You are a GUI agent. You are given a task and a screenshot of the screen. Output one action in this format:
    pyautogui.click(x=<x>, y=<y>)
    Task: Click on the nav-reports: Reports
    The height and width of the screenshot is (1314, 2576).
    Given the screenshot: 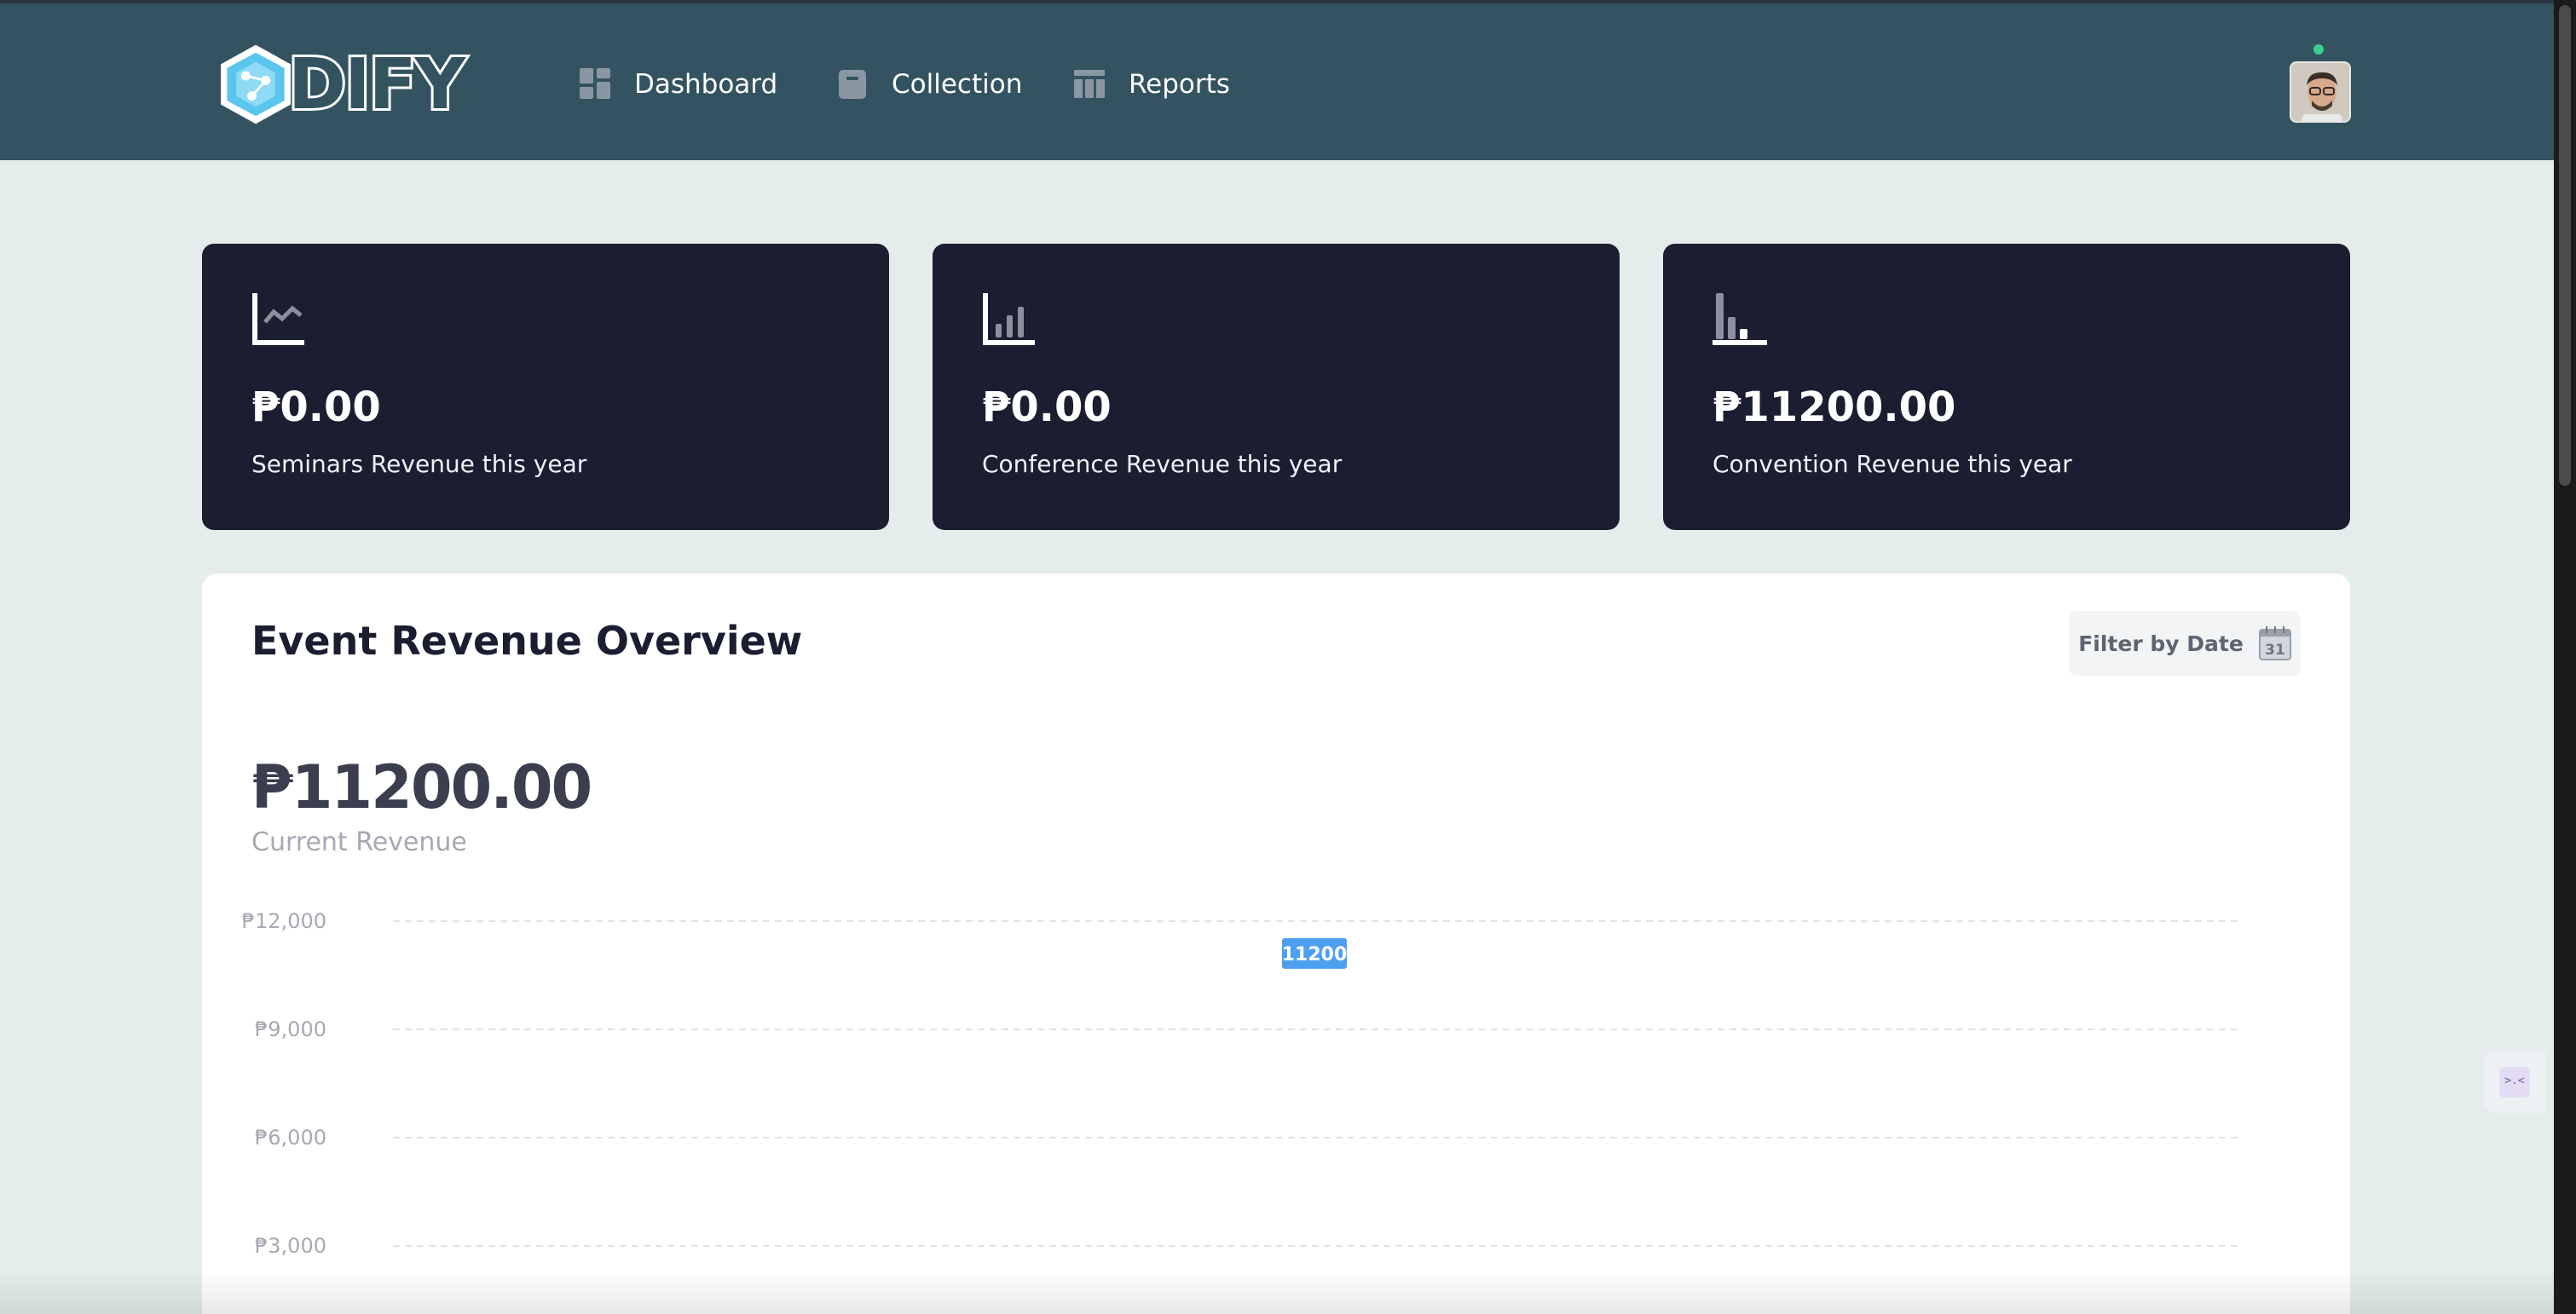 What is the action you would take?
    pyautogui.click(x=1152, y=85)
    